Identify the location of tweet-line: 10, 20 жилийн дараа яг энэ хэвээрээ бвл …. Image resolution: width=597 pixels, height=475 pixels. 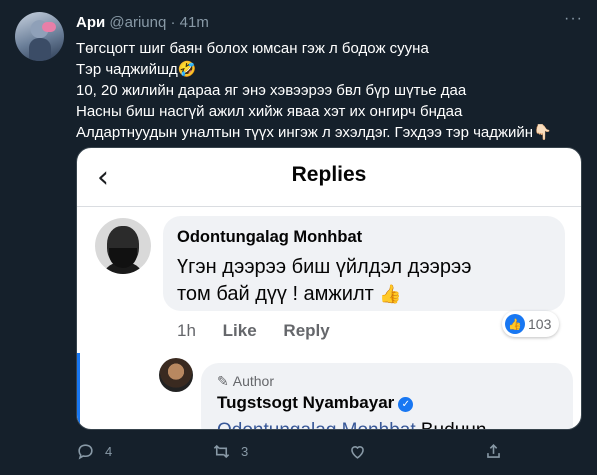
(271, 90).